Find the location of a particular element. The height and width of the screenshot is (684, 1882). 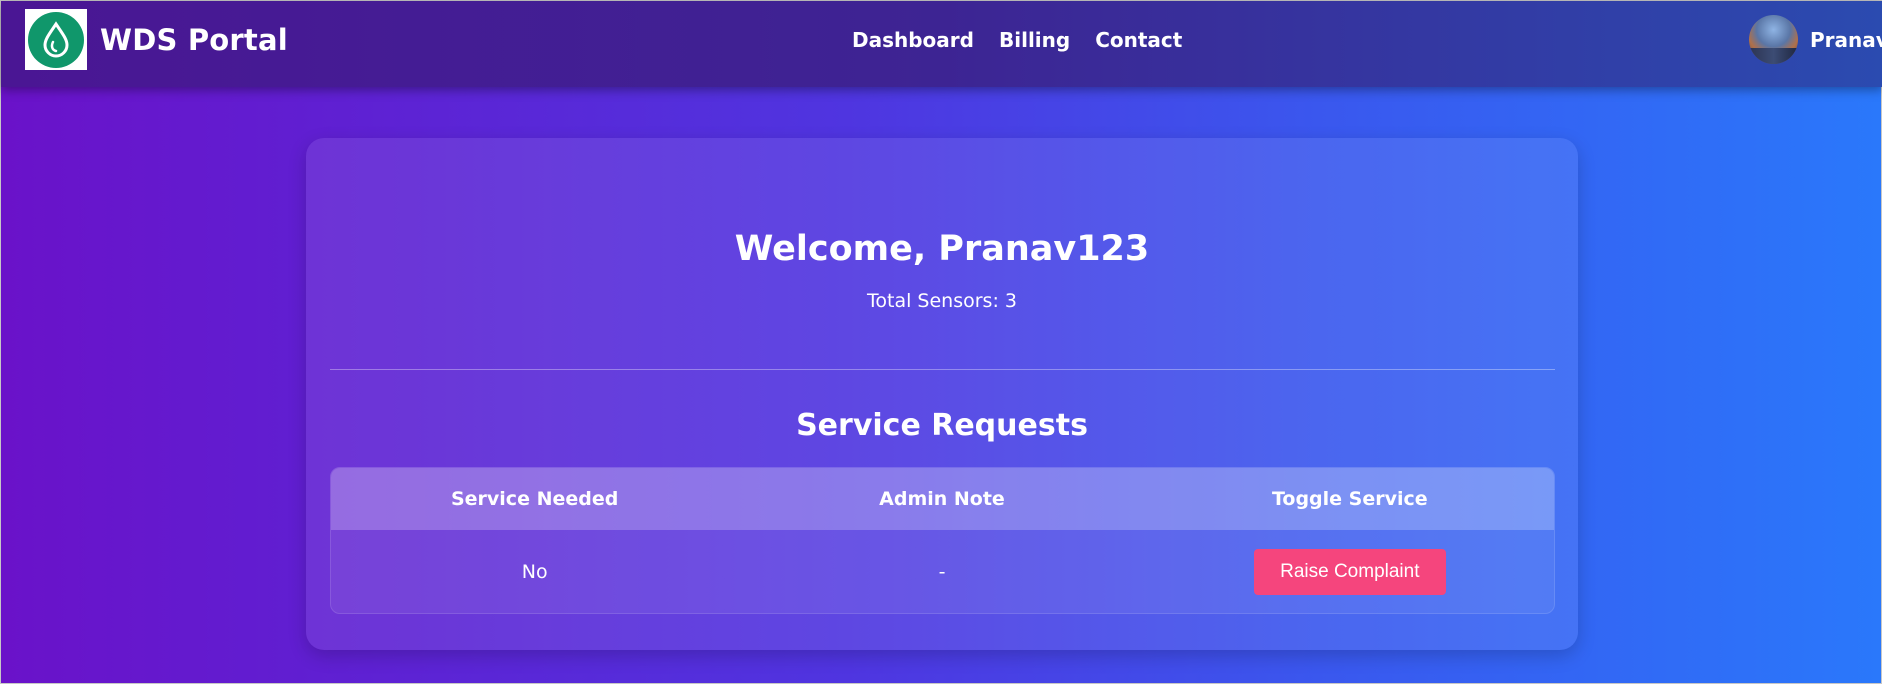

table-header: Service Needed Admin Note Toggle Service is located at coordinates (942, 499).